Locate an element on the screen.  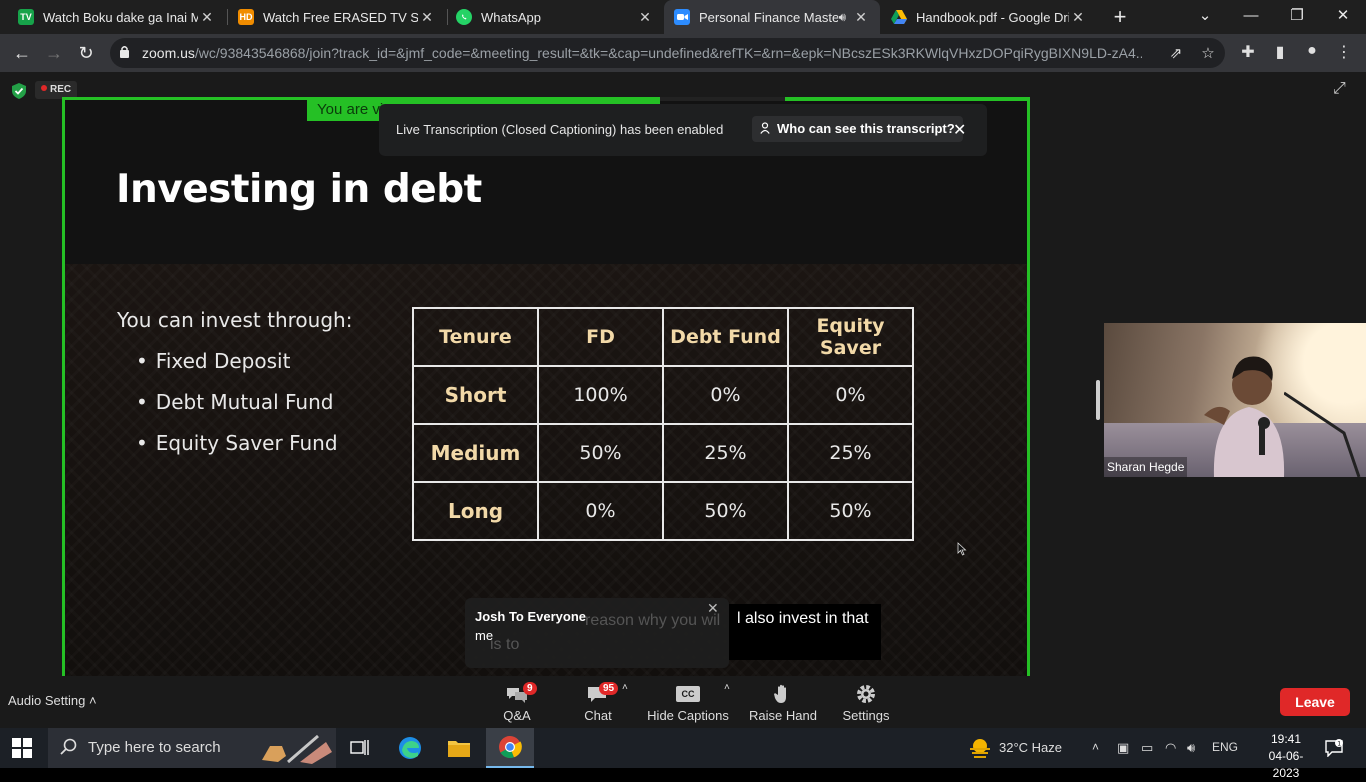
table-header-cell: Debt Fund is located at coordinates (725, 337).